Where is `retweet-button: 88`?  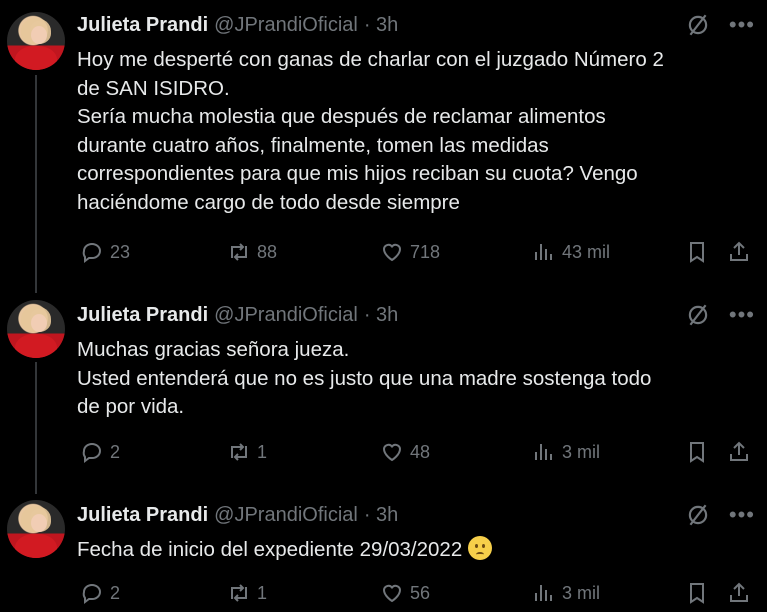
retweet-button: 88 is located at coordinates (252, 252).